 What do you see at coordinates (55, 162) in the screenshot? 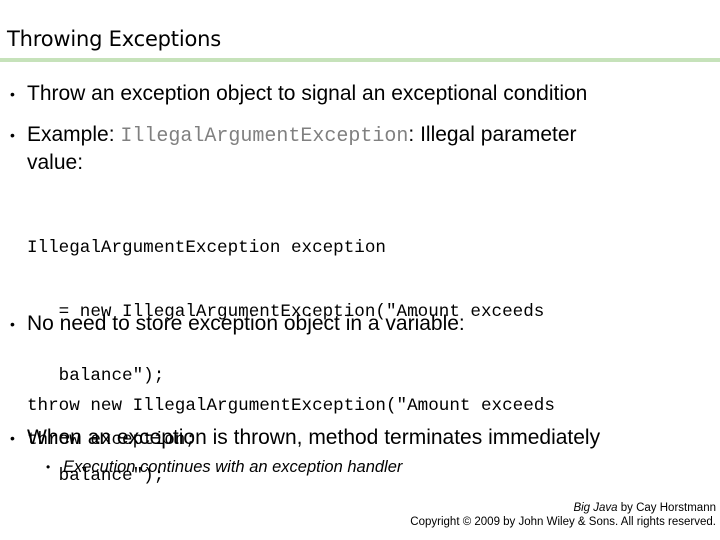
I see `example-description-cont: value:` at bounding box center [55, 162].